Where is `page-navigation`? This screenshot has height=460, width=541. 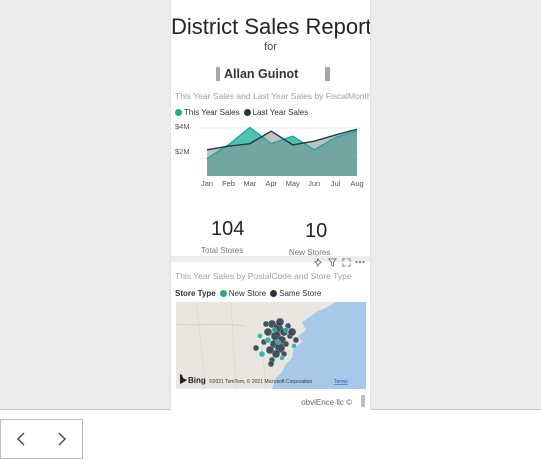
page-navigation is located at coordinates (41, 439).